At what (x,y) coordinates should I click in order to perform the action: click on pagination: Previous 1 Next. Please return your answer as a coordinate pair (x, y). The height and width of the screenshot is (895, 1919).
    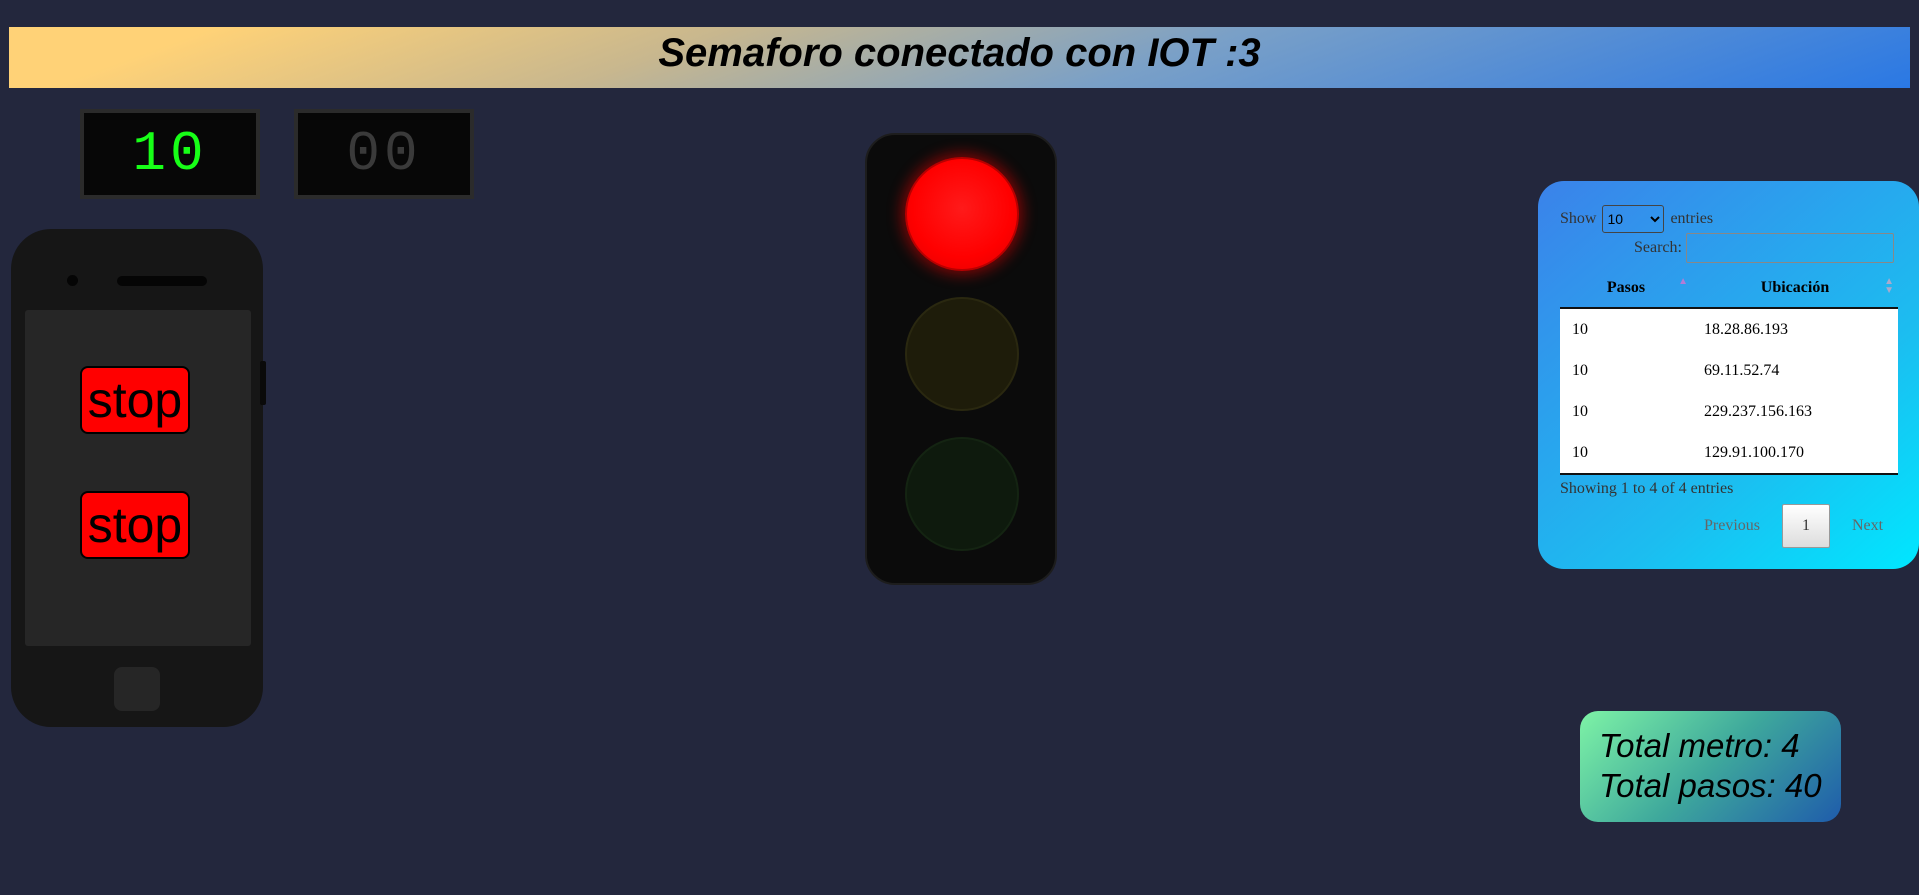
    Looking at the image, I should click on (1793, 526).